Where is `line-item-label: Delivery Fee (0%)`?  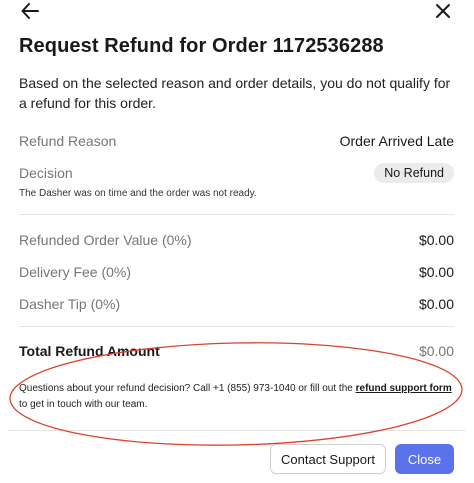
line-item-label: Delivery Fee (0%) is located at coordinates (75, 272).